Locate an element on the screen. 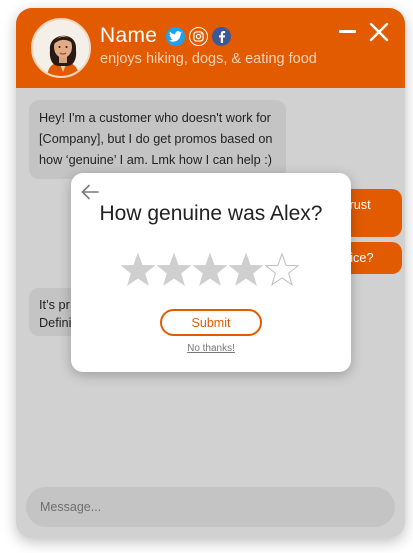  avatar is located at coordinates (61, 48).